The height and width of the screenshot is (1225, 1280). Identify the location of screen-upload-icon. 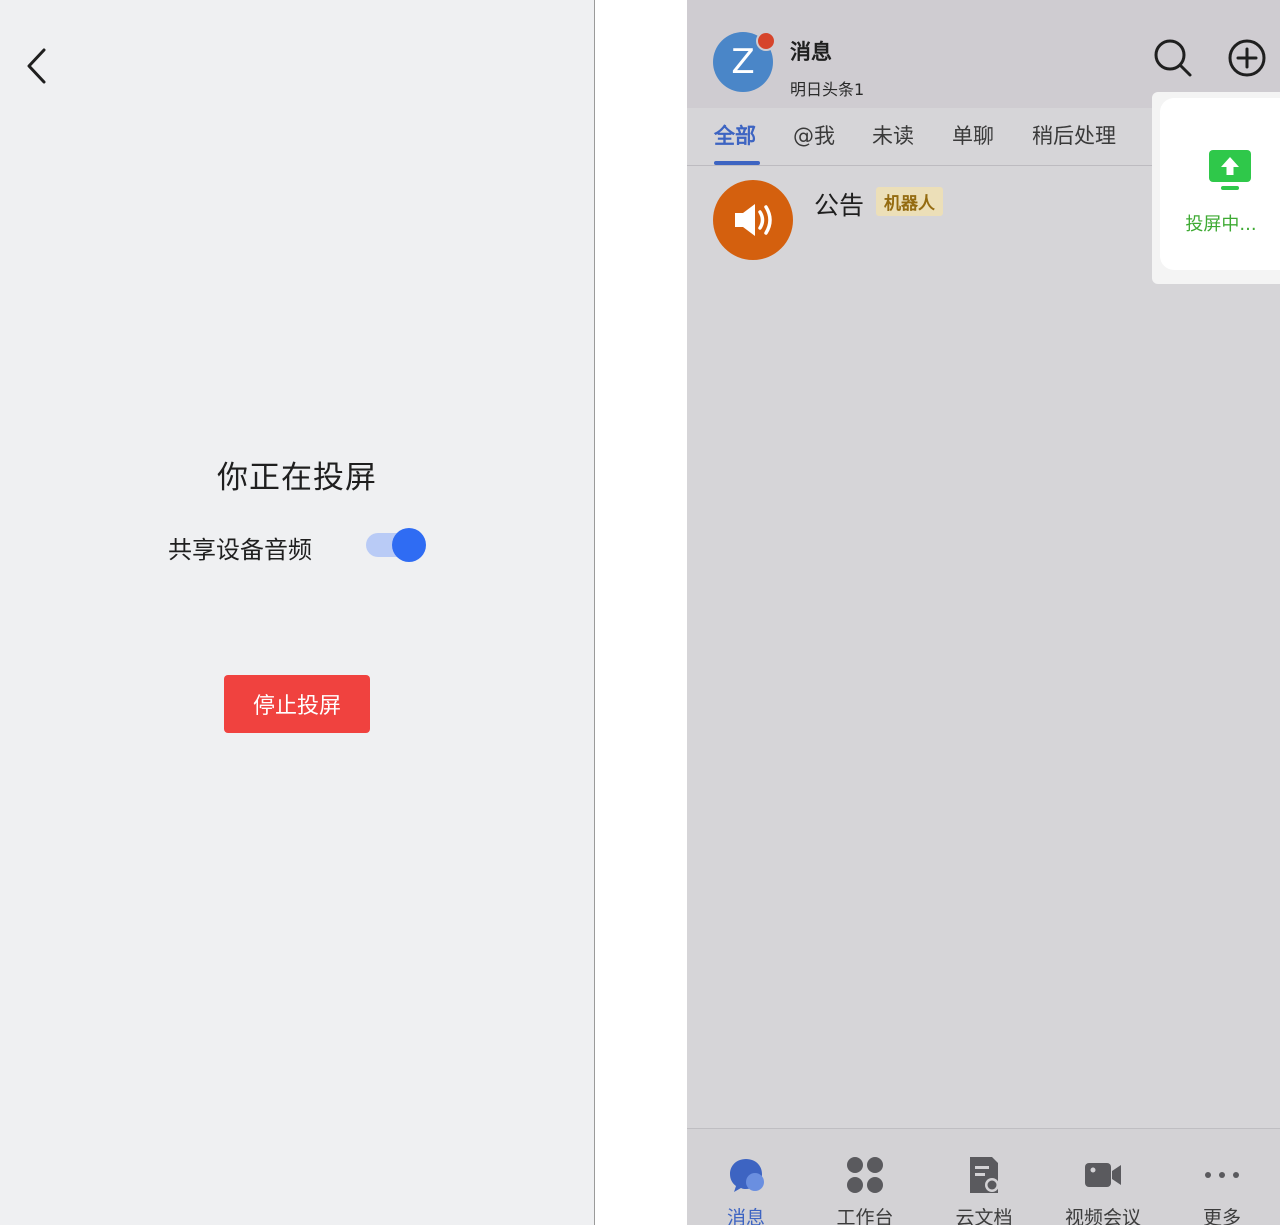
(1230, 170).